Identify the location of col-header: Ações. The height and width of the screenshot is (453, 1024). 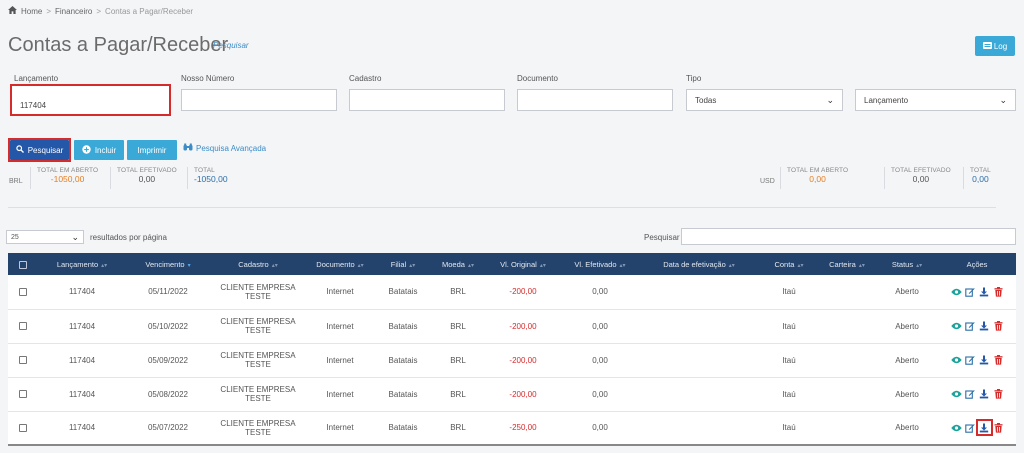
(977, 264).